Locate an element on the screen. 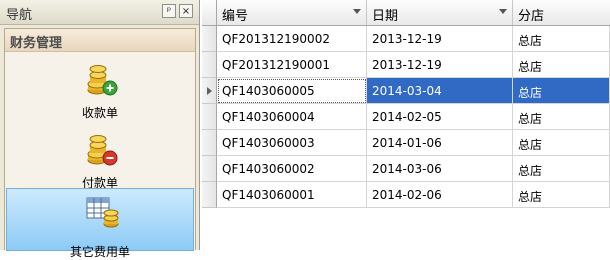 This screenshot has height=260, width=610. column-header-store: 分店 is located at coordinates (561, 12).